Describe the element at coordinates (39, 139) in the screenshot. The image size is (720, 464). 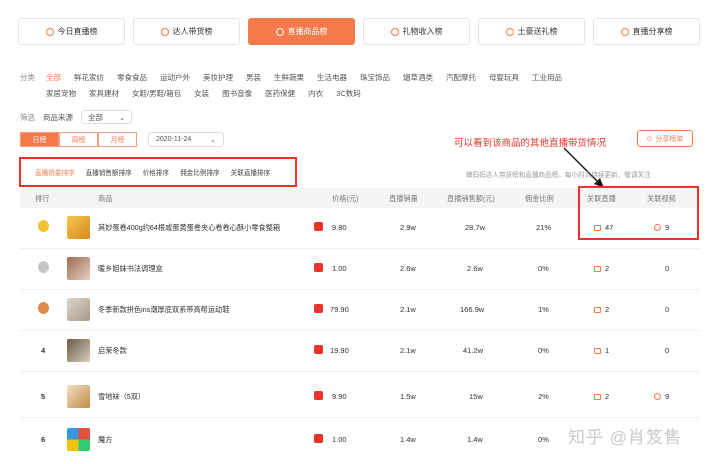
I see `period-daily: 日榜` at that location.